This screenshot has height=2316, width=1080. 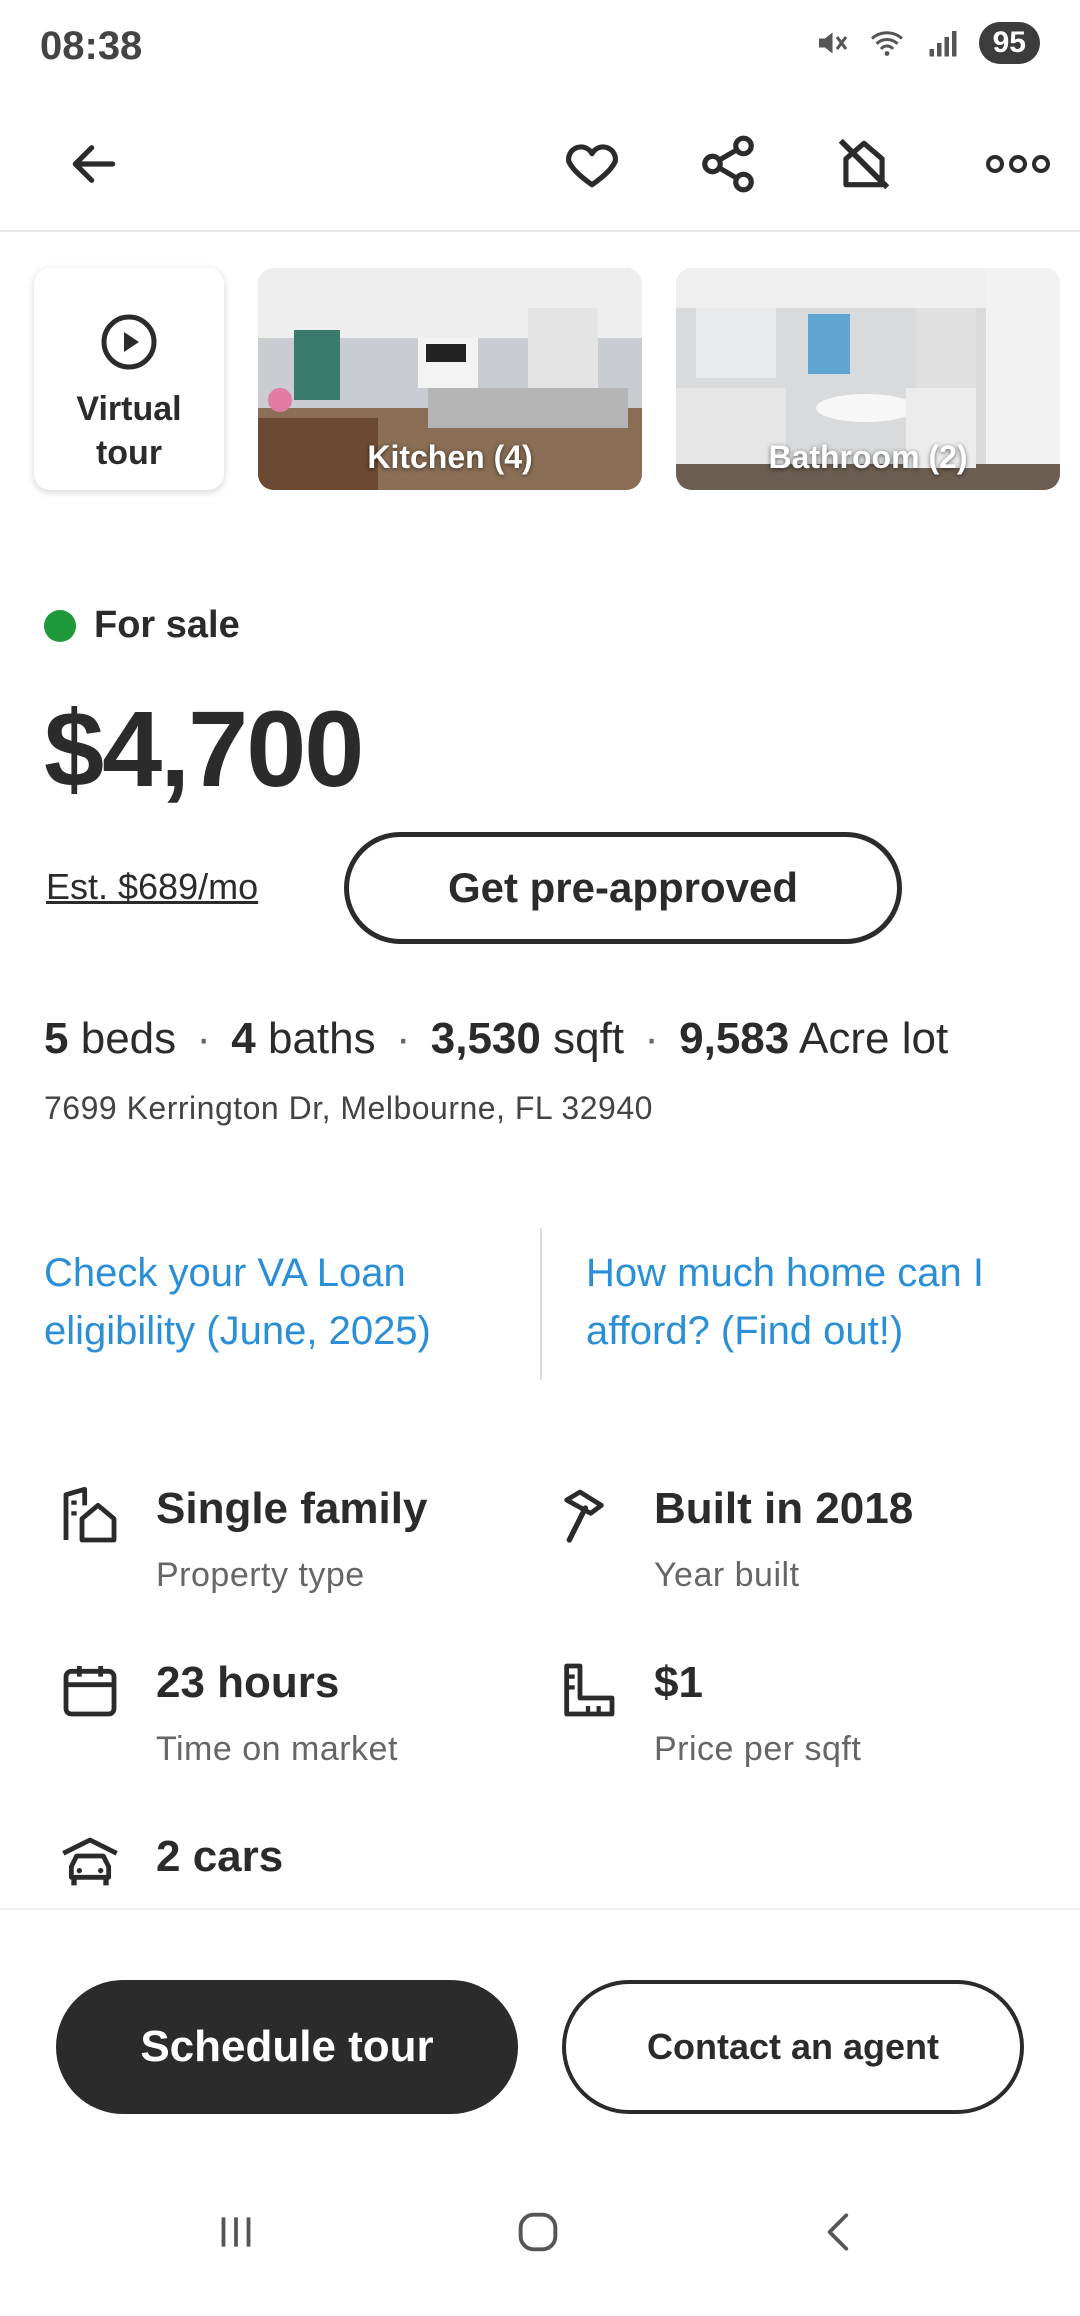 I want to click on bathroom-photo: Bathroom (2), so click(x=868, y=379).